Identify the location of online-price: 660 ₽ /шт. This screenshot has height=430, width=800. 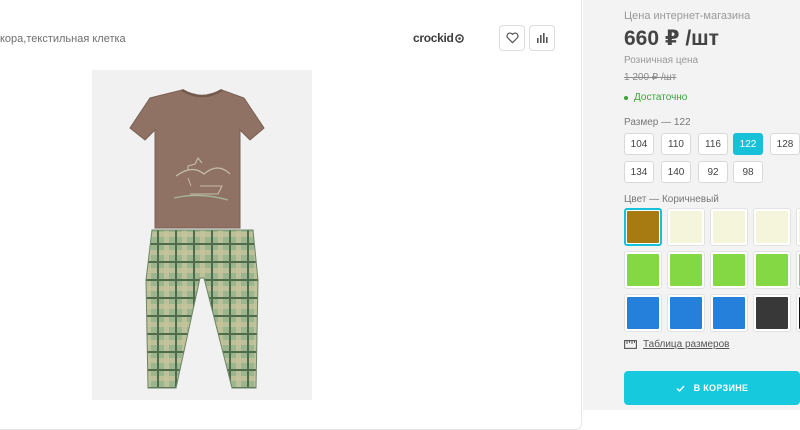
(671, 38).